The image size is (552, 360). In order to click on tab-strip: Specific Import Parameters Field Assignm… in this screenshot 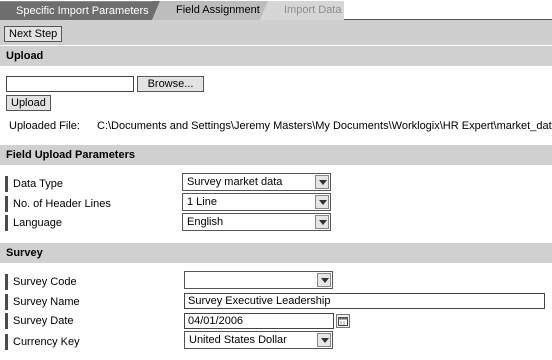, I will do `click(276, 10)`.